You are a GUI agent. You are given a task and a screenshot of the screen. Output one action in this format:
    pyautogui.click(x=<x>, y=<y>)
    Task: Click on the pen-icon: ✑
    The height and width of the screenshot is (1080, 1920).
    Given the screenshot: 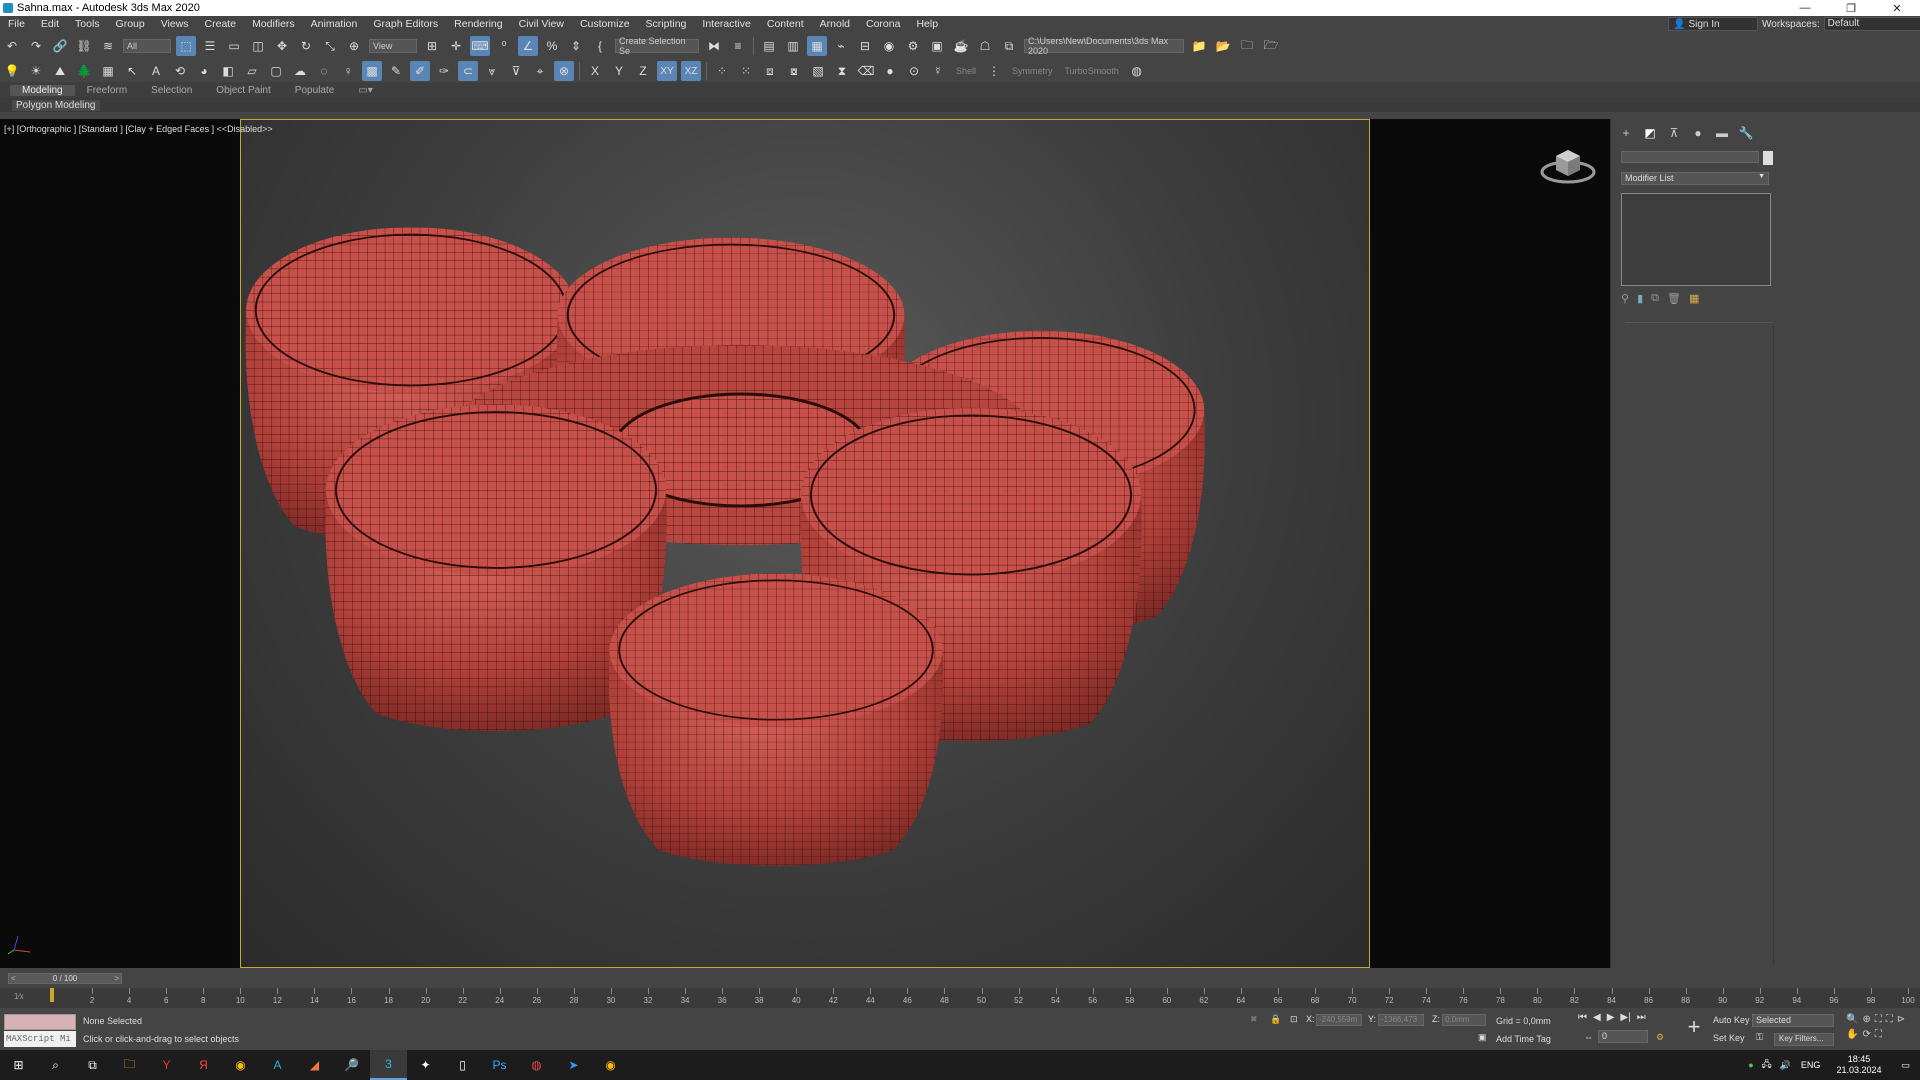 What is the action you would take?
    pyautogui.click(x=444, y=71)
    